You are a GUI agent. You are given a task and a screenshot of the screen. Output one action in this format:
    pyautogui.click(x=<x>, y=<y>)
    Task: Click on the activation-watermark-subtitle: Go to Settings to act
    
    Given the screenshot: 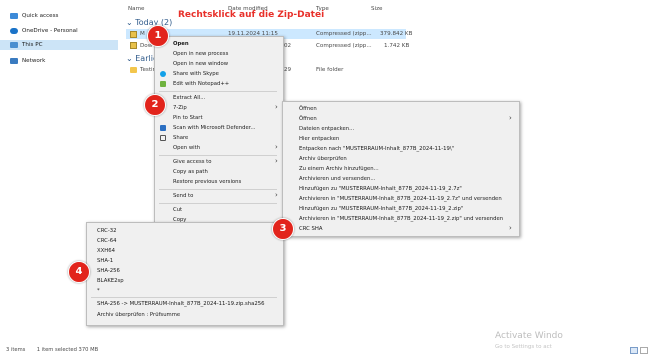 What is the action you would take?
    pyautogui.click(x=523, y=347)
    